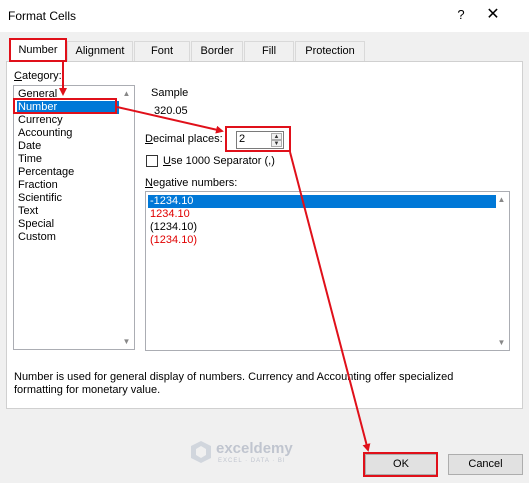 Image resolution: width=529 pixels, height=483 pixels. What do you see at coordinates (330, 301) in the screenshot?
I see `arrow-decimal-to-ok` at bounding box center [330, 301].